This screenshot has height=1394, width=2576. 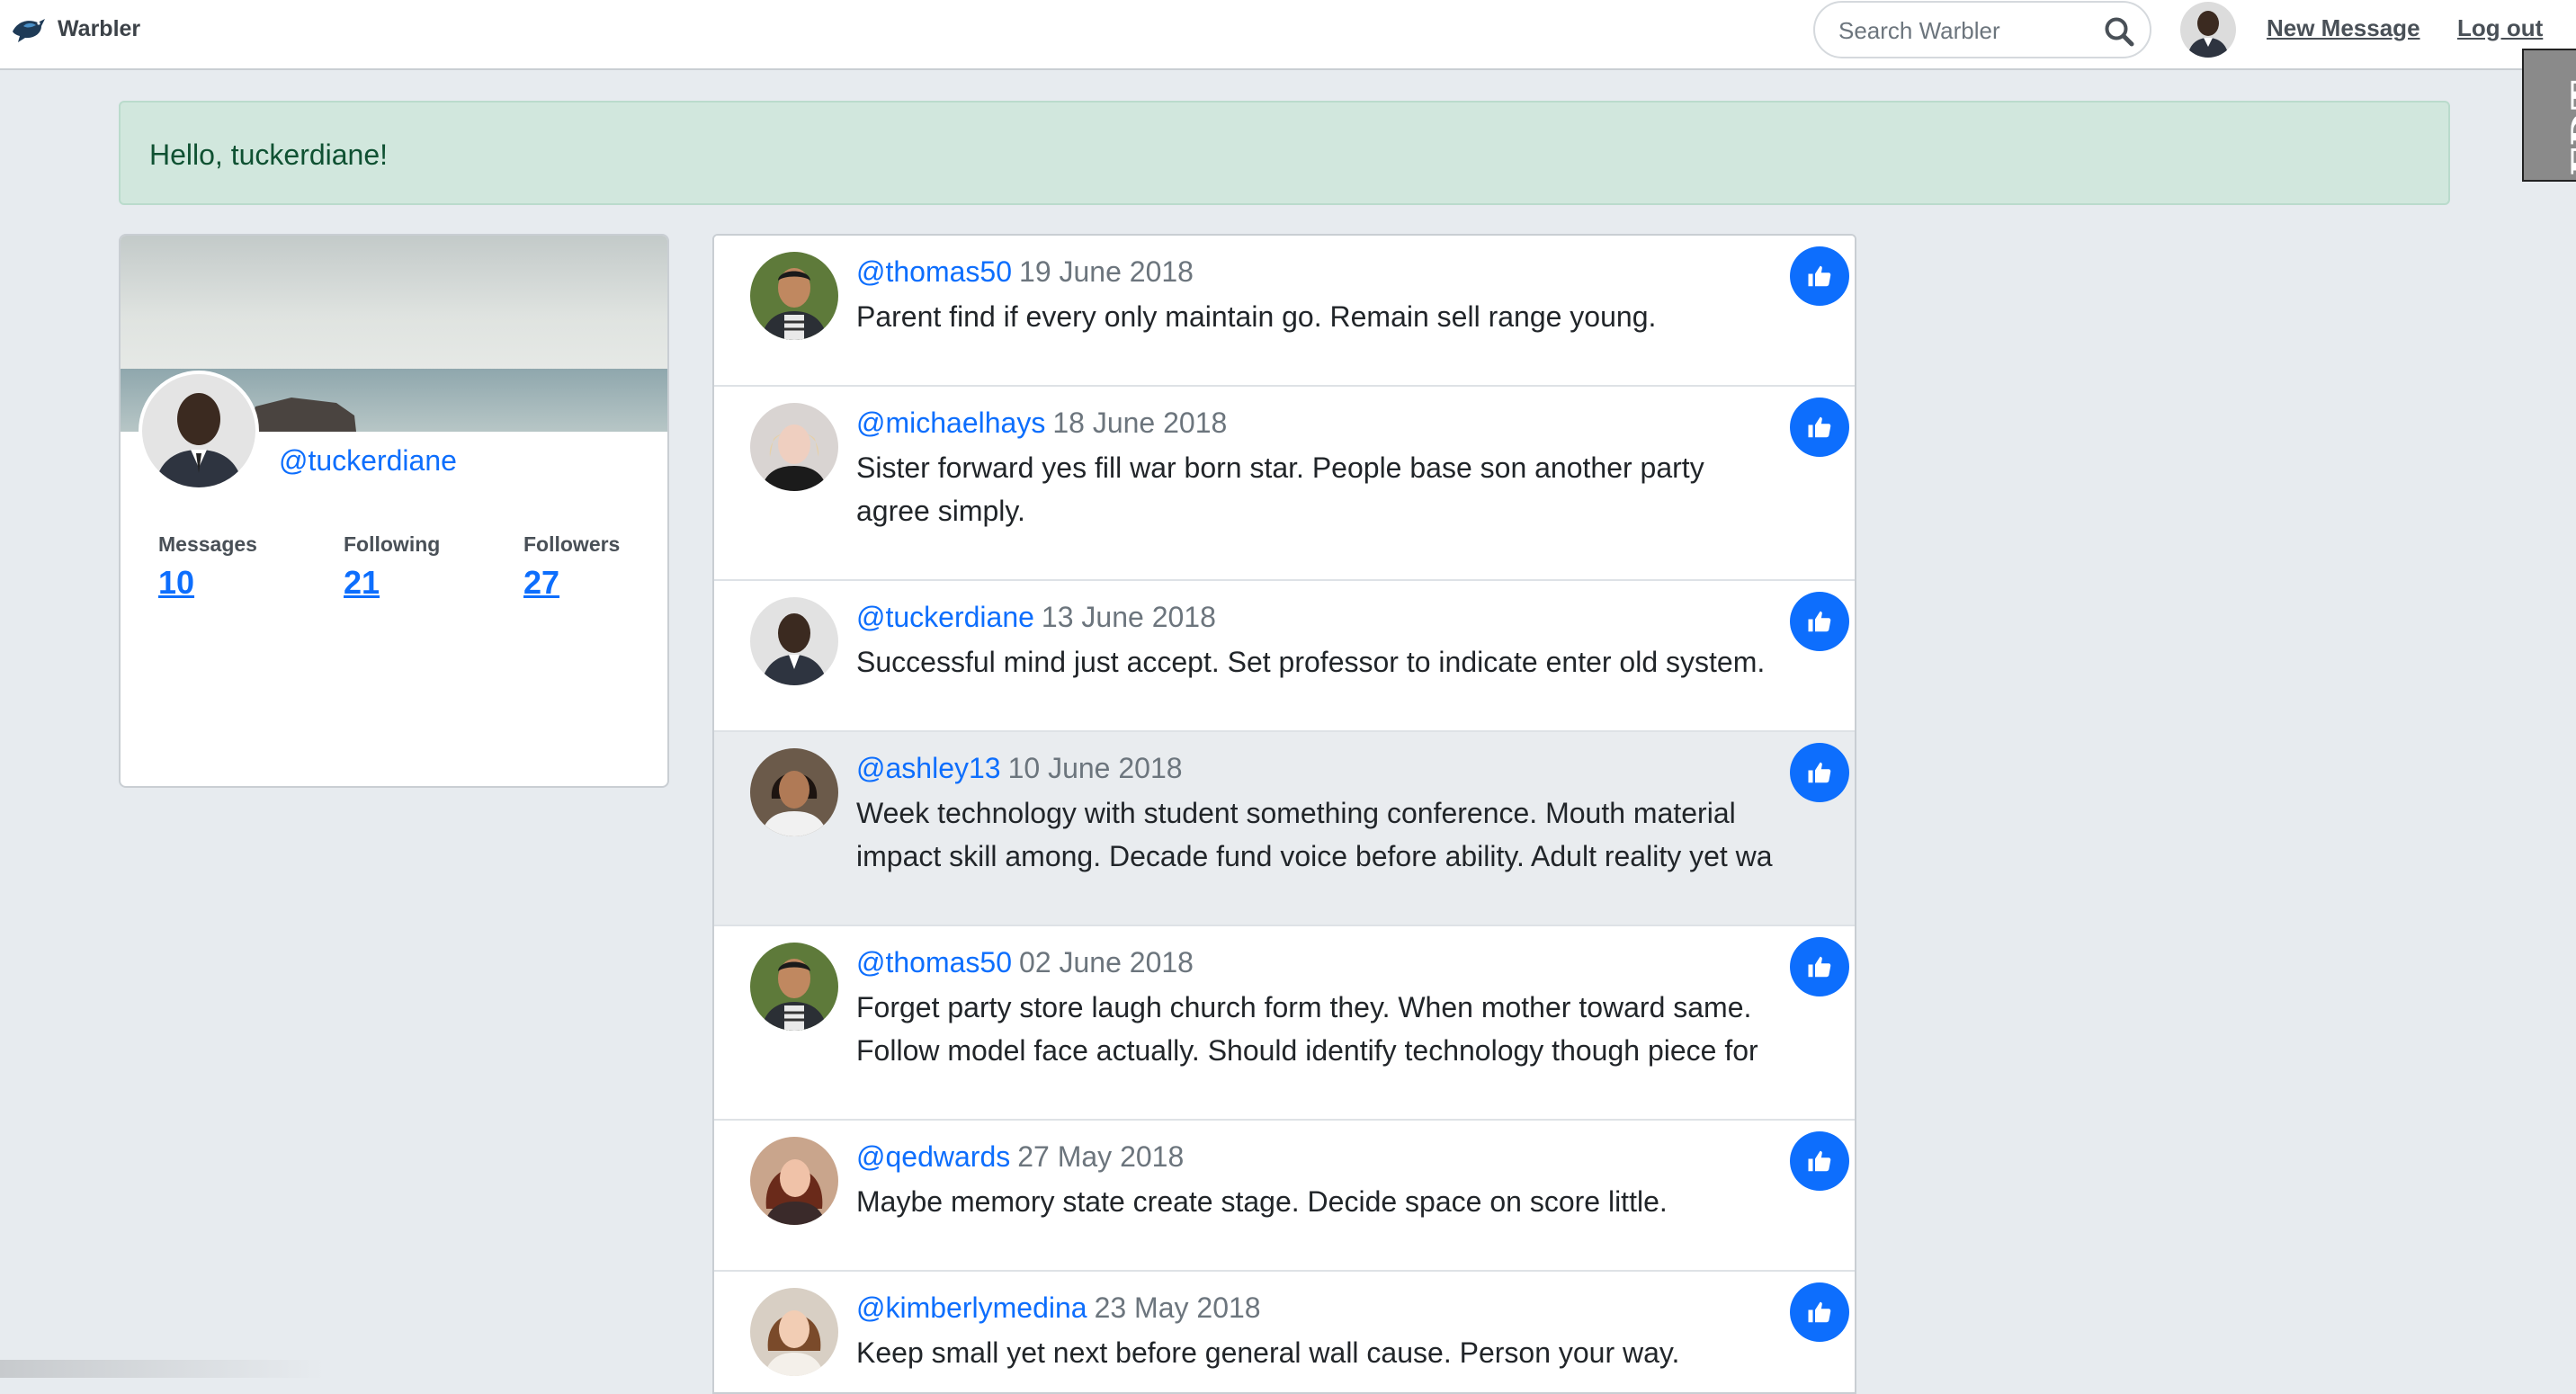 What do you see at coordinates (1101, 1156) in the screenshot?
I see `message-date: 27 May 2018` at bounding box center [1101, 1156].